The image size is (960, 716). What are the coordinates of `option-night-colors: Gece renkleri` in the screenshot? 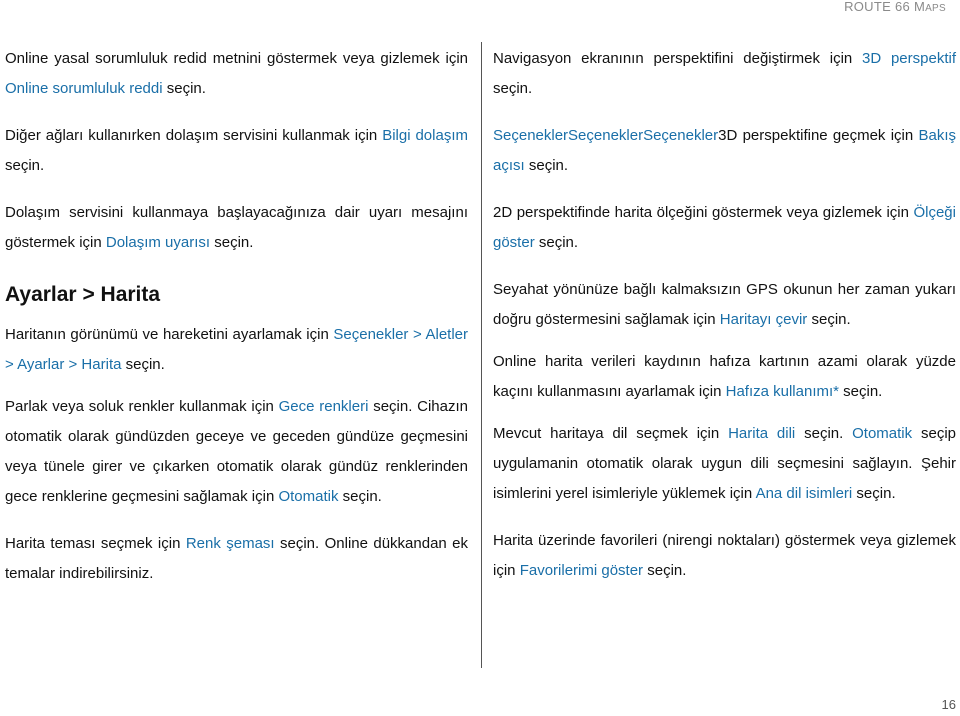 It's located at (323, 406).